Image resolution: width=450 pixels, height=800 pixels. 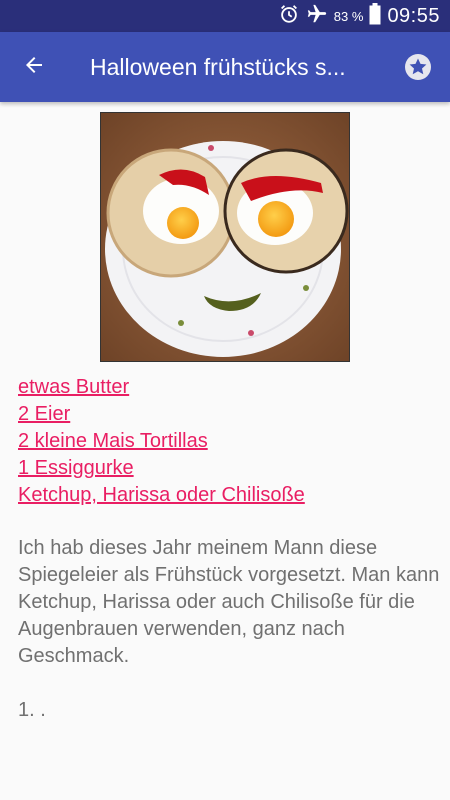 I want to click on status-bar: 83 % 09:55, so click(x=225, y=16).